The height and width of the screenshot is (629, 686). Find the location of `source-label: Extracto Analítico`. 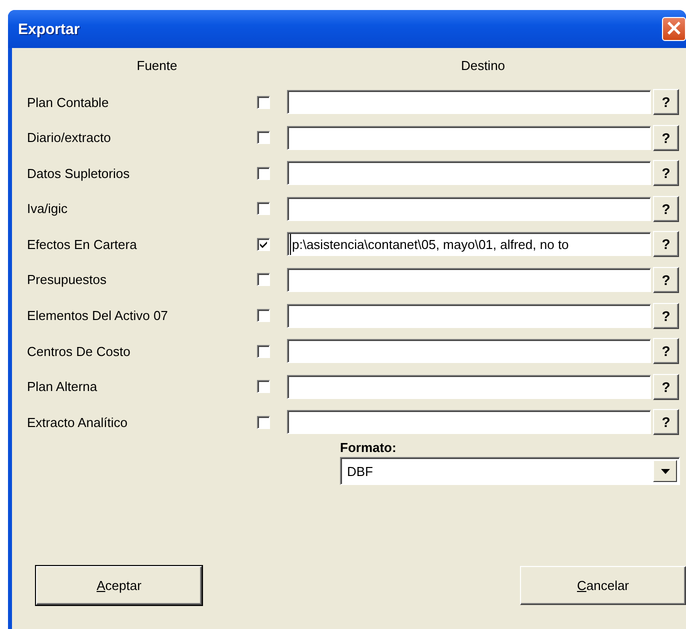

source-label: Extracto Analítico is located at coordinates (77, 422).